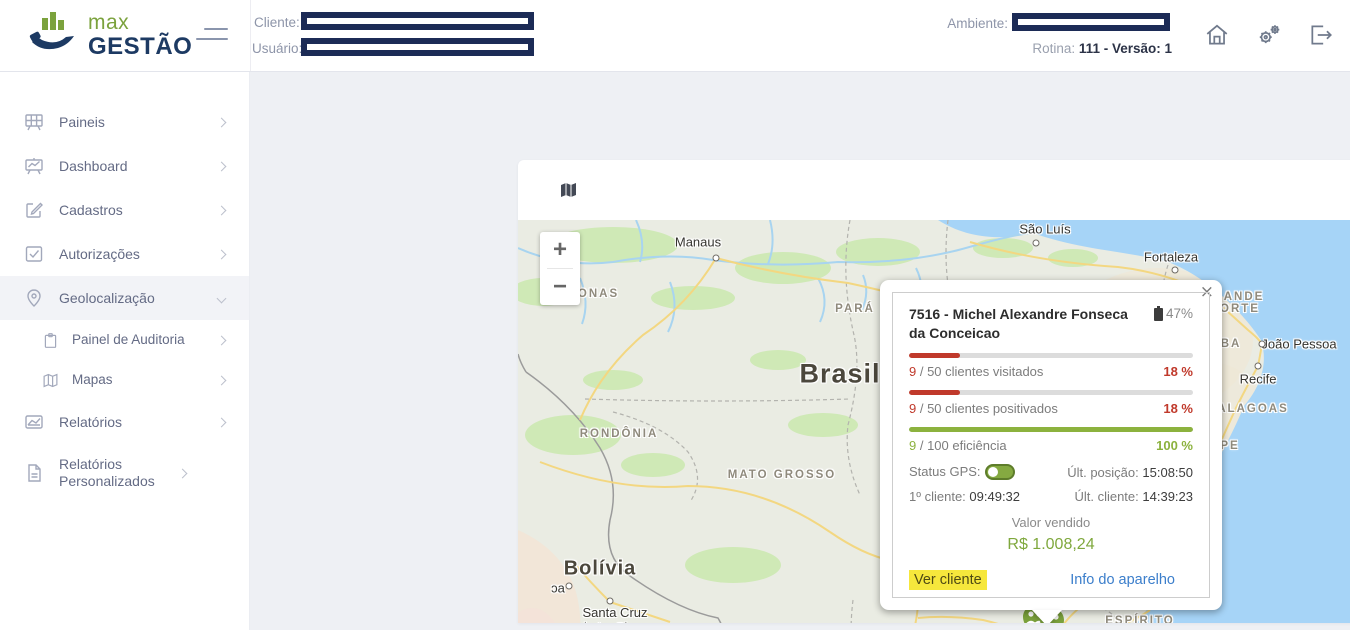 This screenshot has width=1350, height=630. I want to click on ambiente-label: Ambiente:, so click(977, 23).